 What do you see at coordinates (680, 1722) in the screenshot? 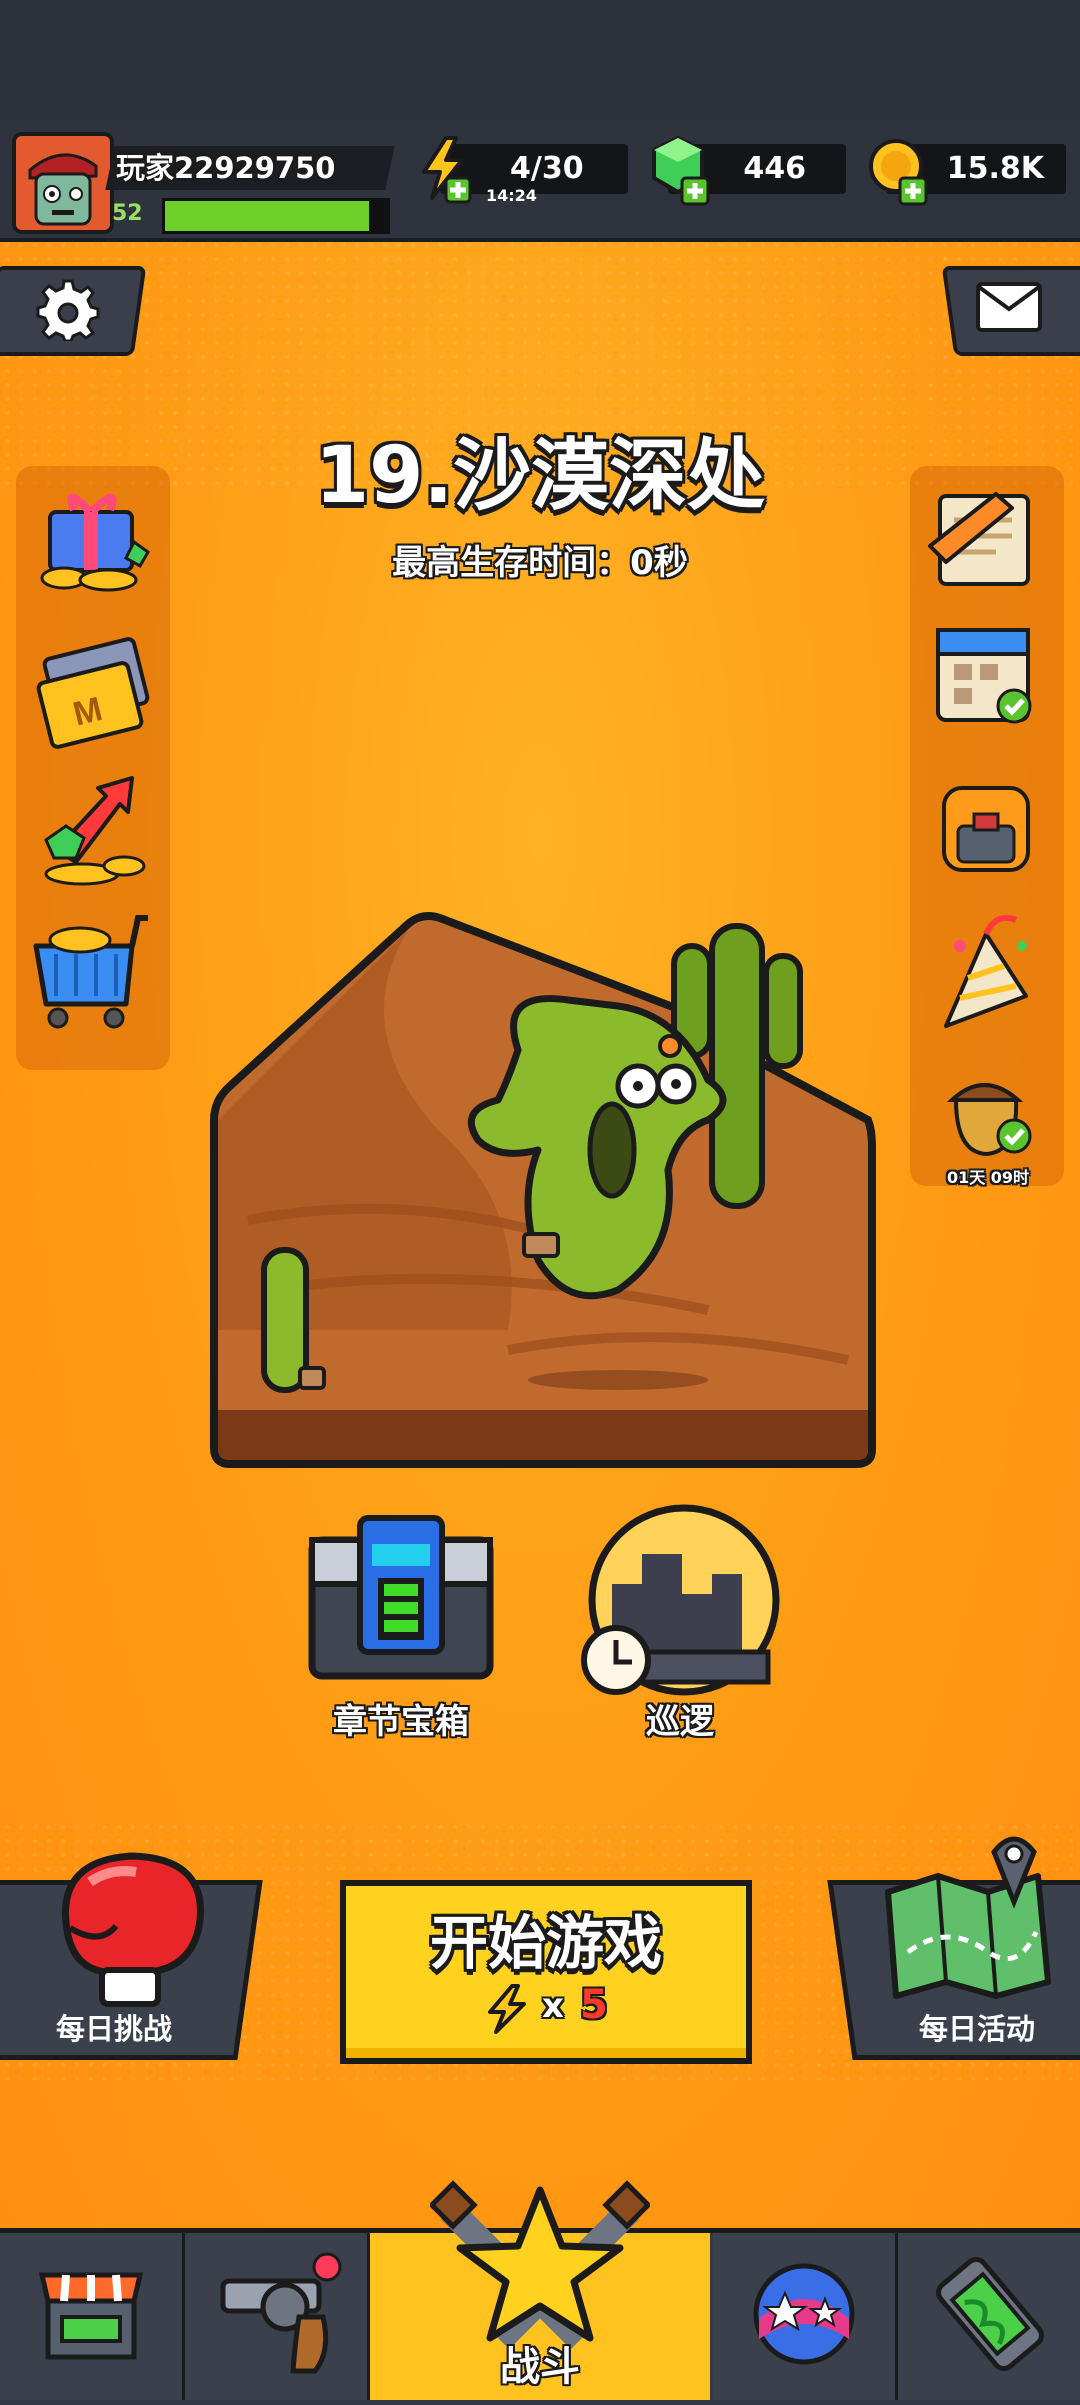
I see `patrol-label: 巡逻` at bounding box center [680, 1722].